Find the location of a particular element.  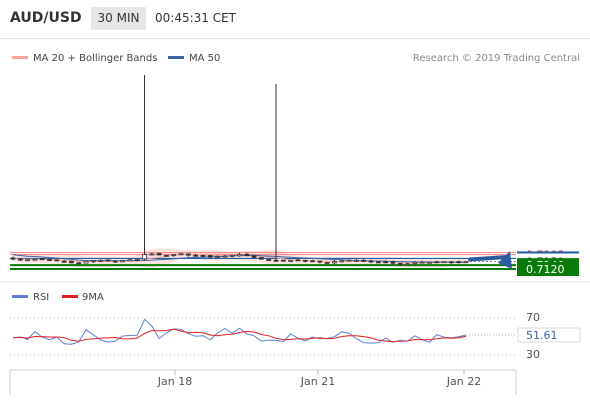

x-label-jan22: Jan 22 is located at coordinates (463, 381).